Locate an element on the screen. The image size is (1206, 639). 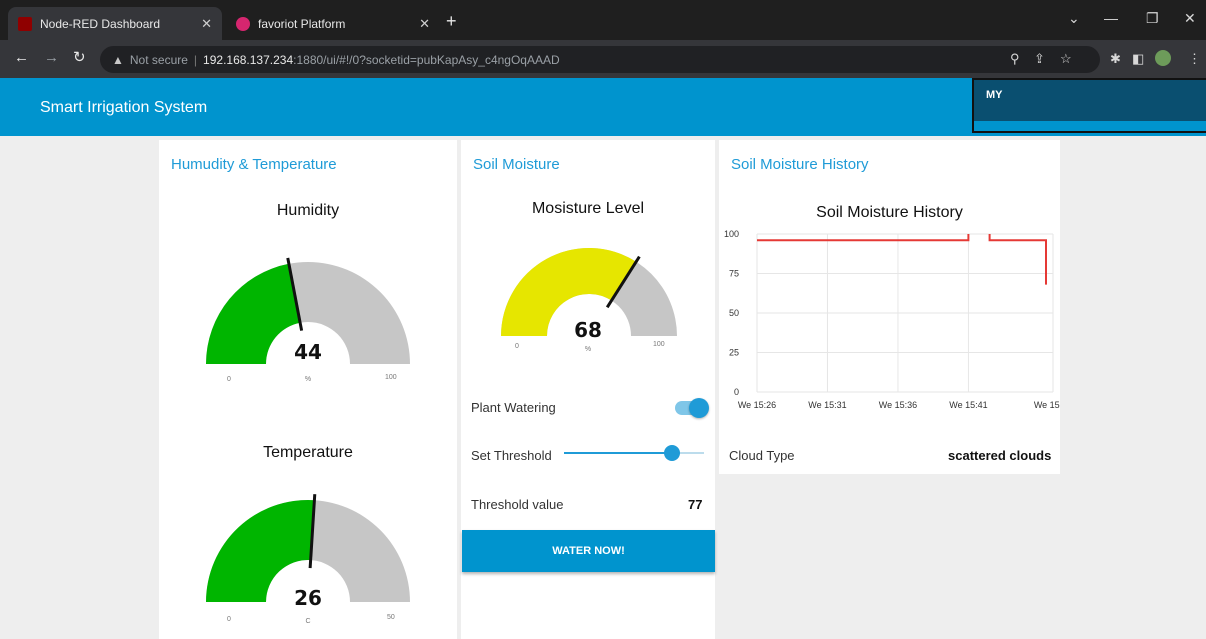
humidity-label: Humidity is located at coordinates (308, 210).